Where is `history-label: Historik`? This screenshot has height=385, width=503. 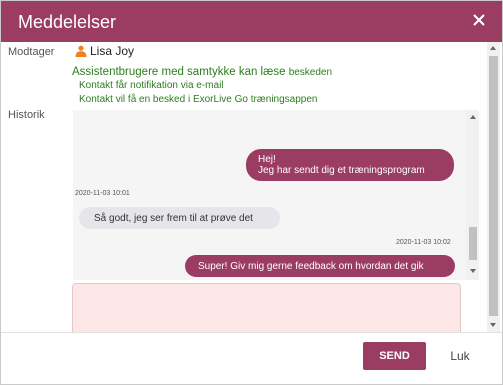 history-label: Historik is located at coordinates (26, 115).